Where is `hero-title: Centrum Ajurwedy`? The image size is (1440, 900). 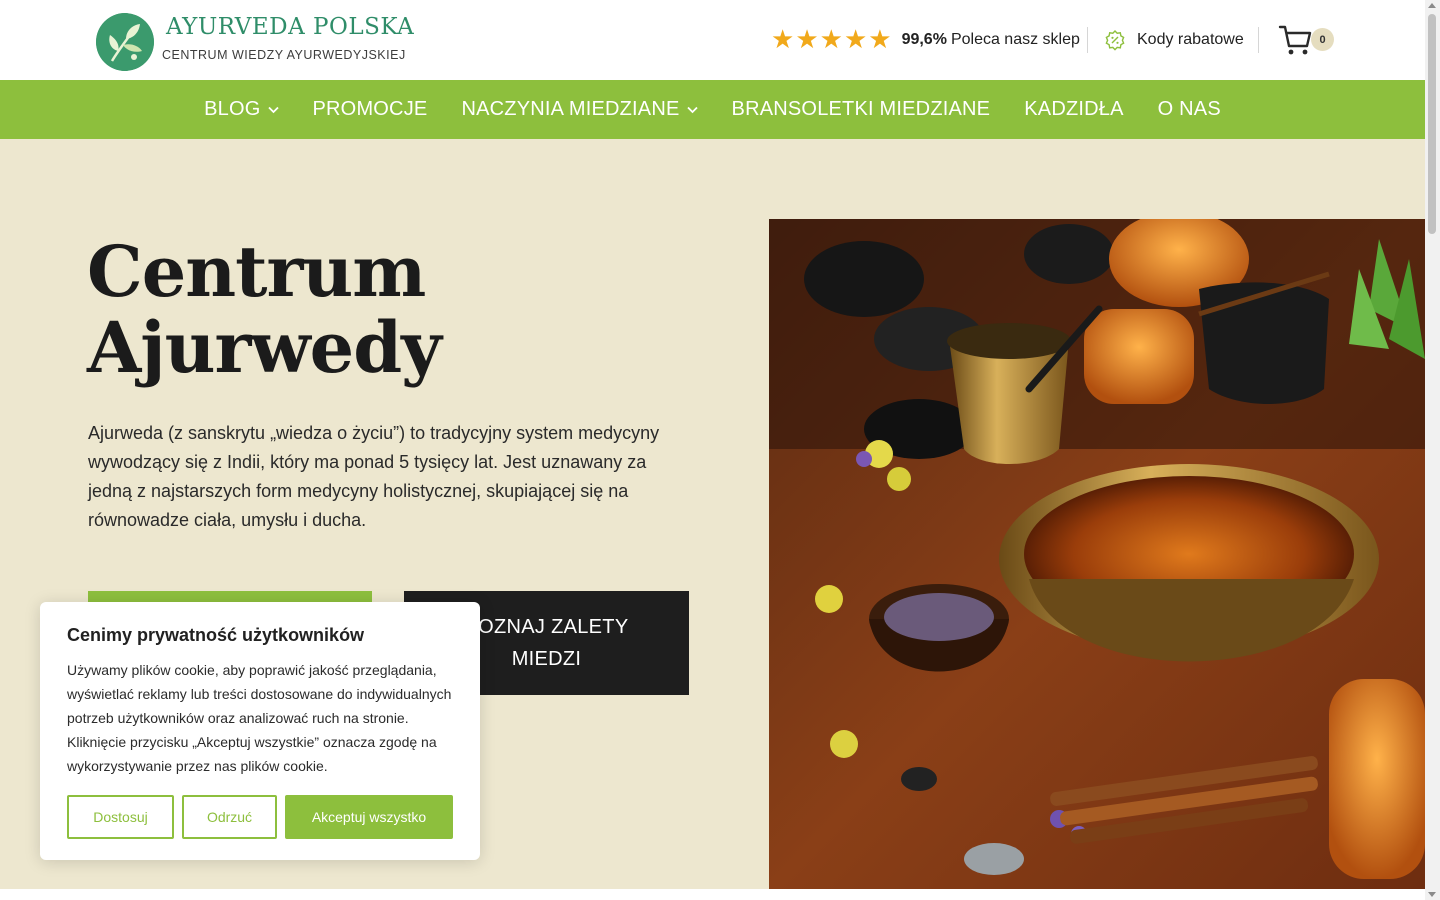
hero-title: Centrum Ajurwedy is located at coordinates (387, 310).